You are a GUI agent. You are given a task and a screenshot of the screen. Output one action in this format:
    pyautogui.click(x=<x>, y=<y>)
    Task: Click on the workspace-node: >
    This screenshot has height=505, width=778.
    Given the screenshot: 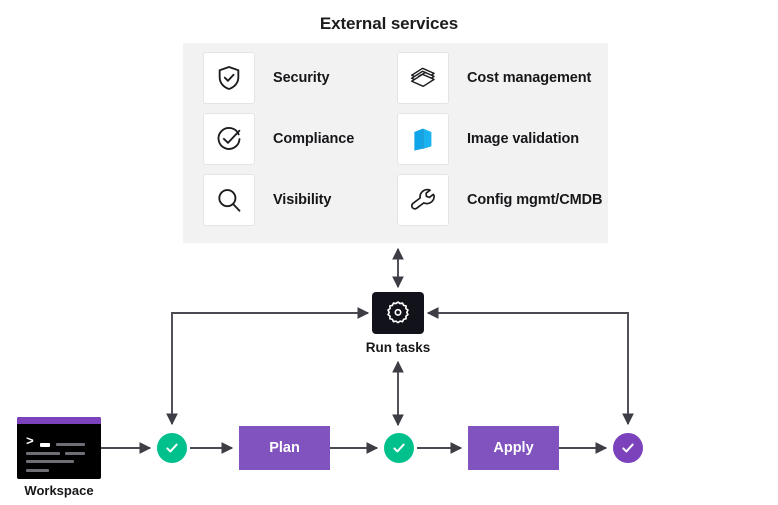 What is the action you would take?
    pyautogui.click(x=59, y=448)
    